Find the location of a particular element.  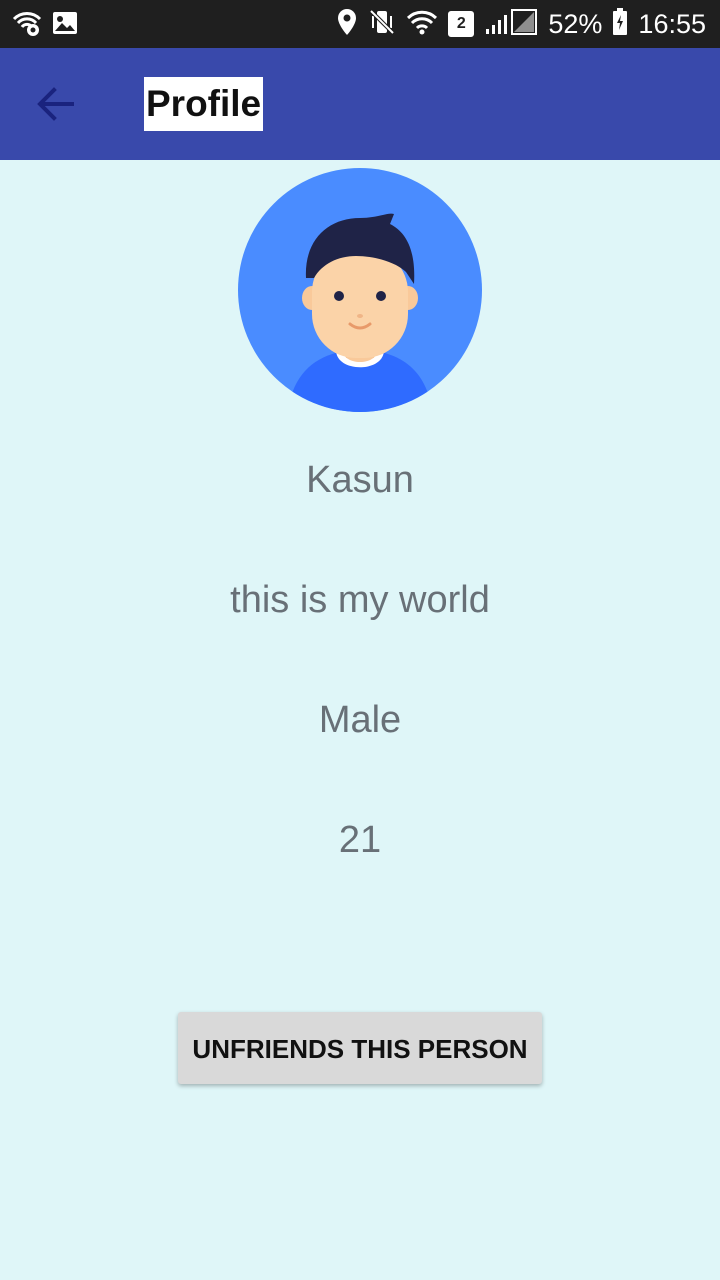

profile-gender: Male is located at coordinates (360, 720).